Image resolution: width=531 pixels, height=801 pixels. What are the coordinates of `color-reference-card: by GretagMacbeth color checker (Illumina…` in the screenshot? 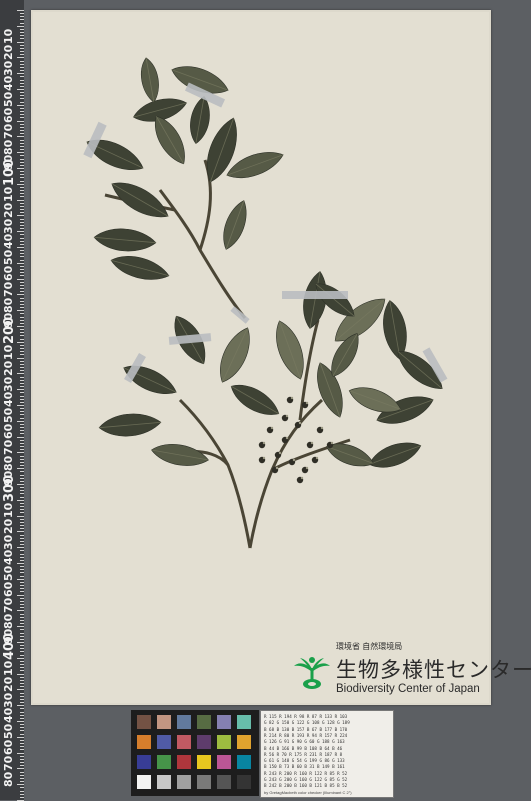 It's located at (327, 754).